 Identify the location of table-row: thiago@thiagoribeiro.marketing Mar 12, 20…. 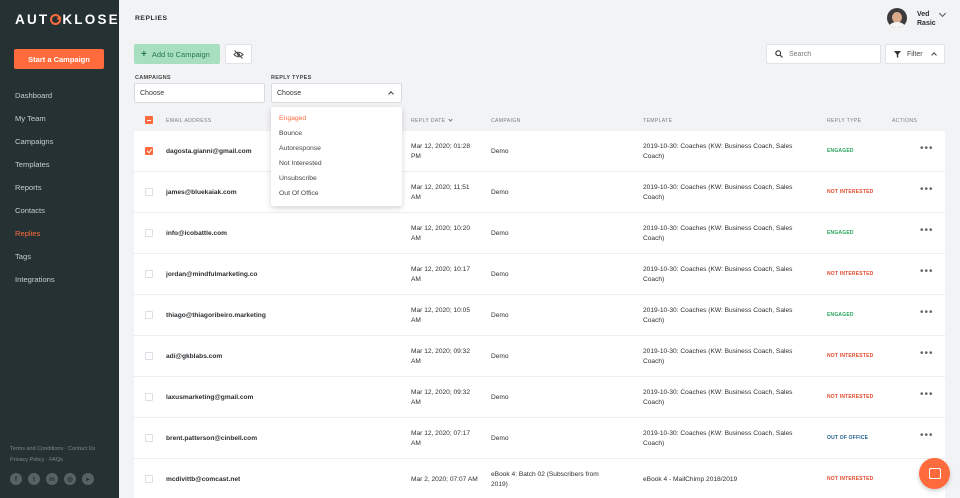
(539, 315).